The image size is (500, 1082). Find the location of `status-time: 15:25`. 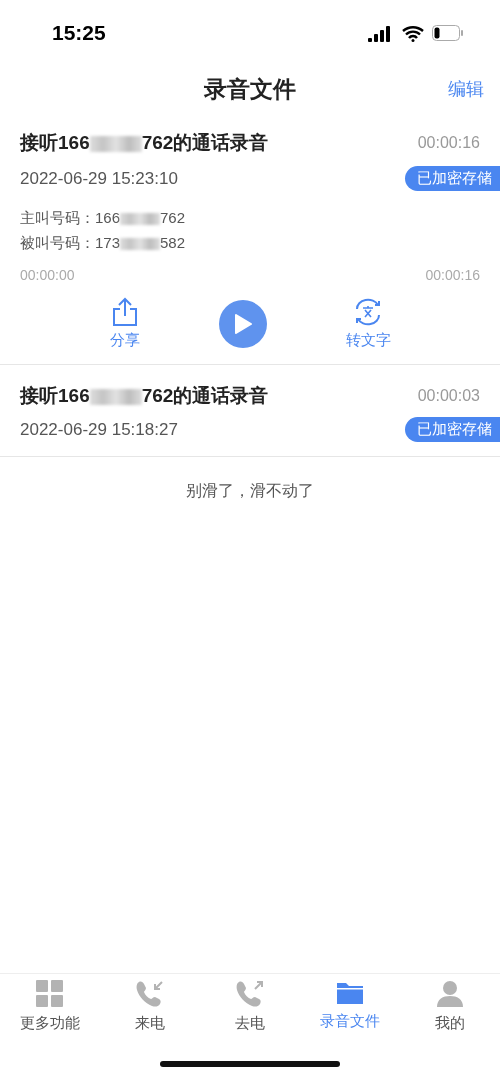

status-time: 15:25 is located at coordinates (79, 33).